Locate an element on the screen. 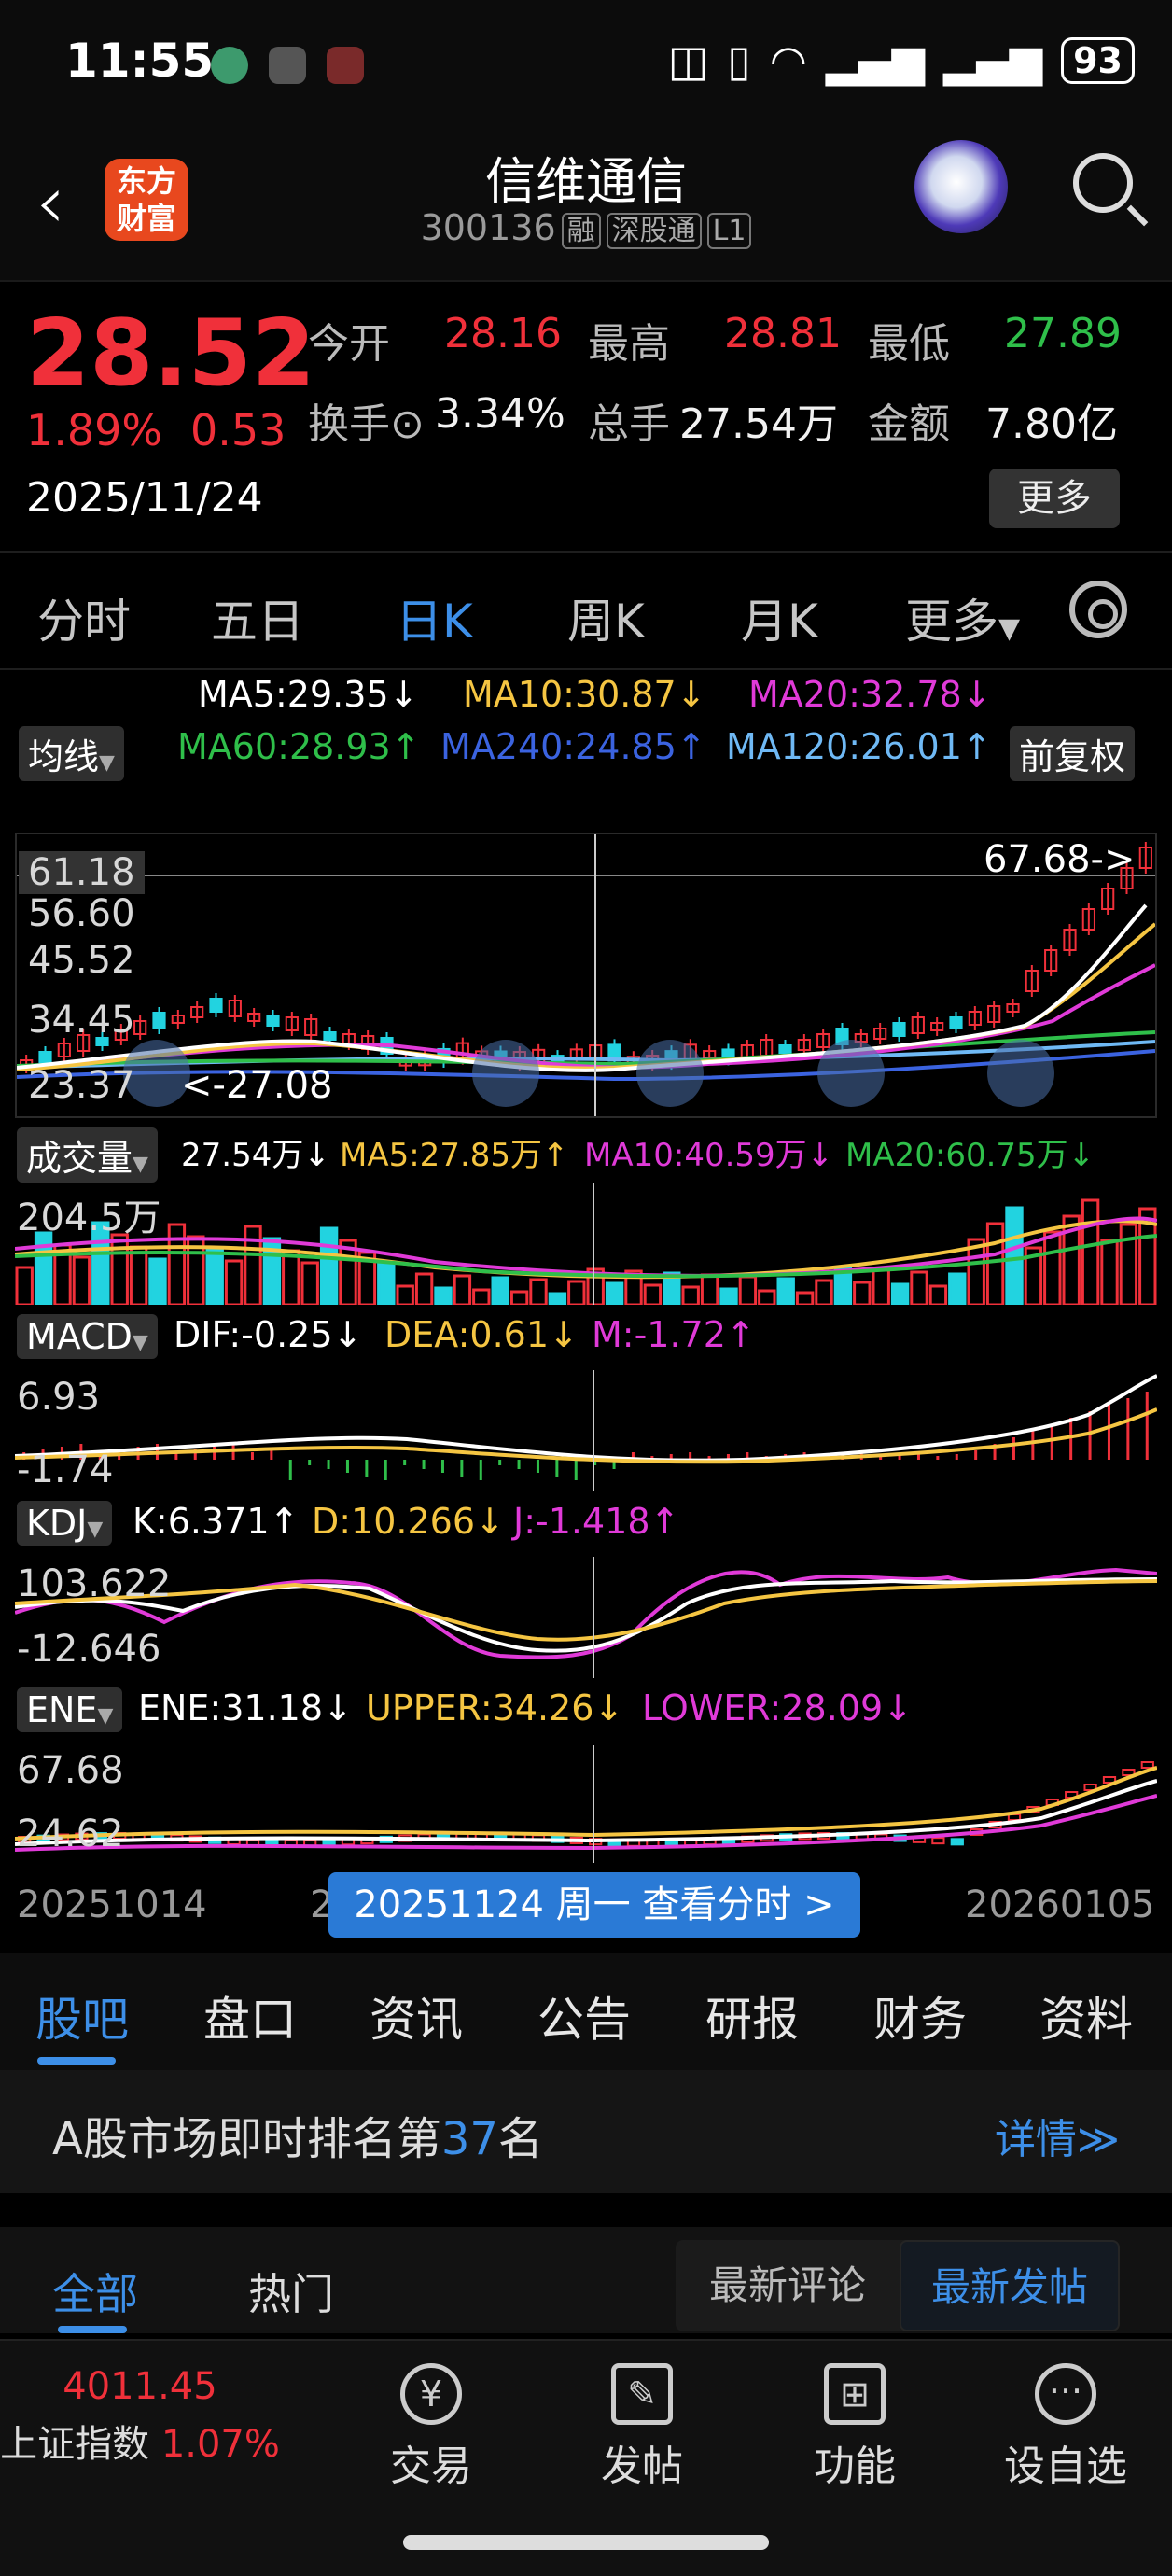  tab-order-book: 盘口 is located at coordinates (250, 2016).